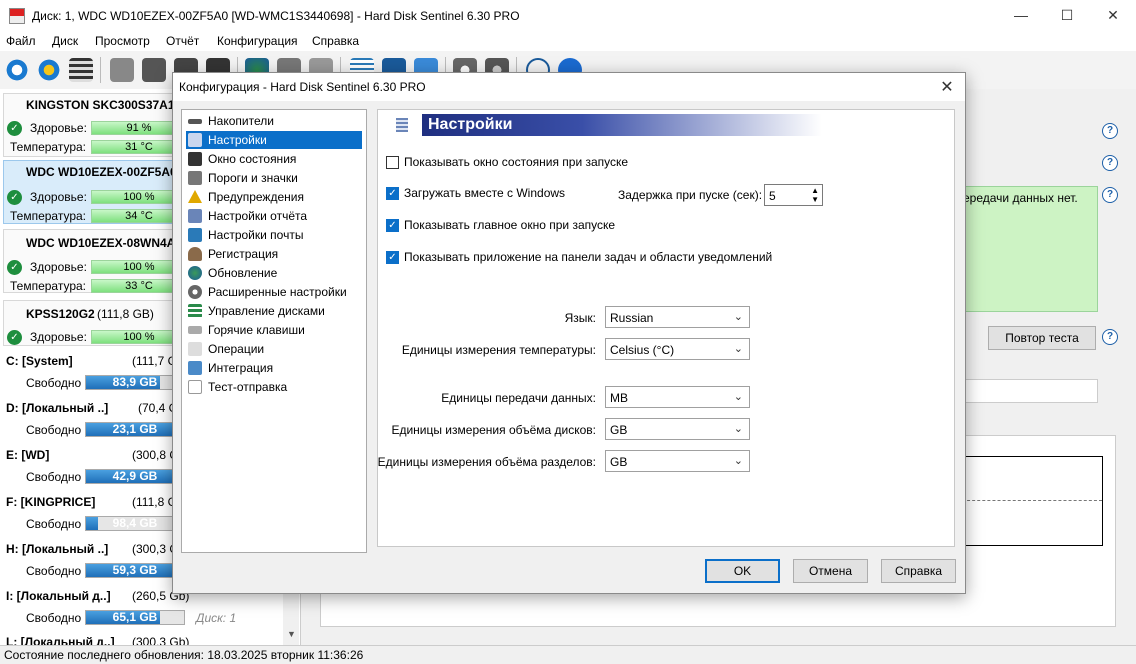 The height and width of the screenshot is (664, 1136). Describe the element at coordinates (57, 549) in the screenshot. I see `partition-title: H: [Локальный ..]` at that location.